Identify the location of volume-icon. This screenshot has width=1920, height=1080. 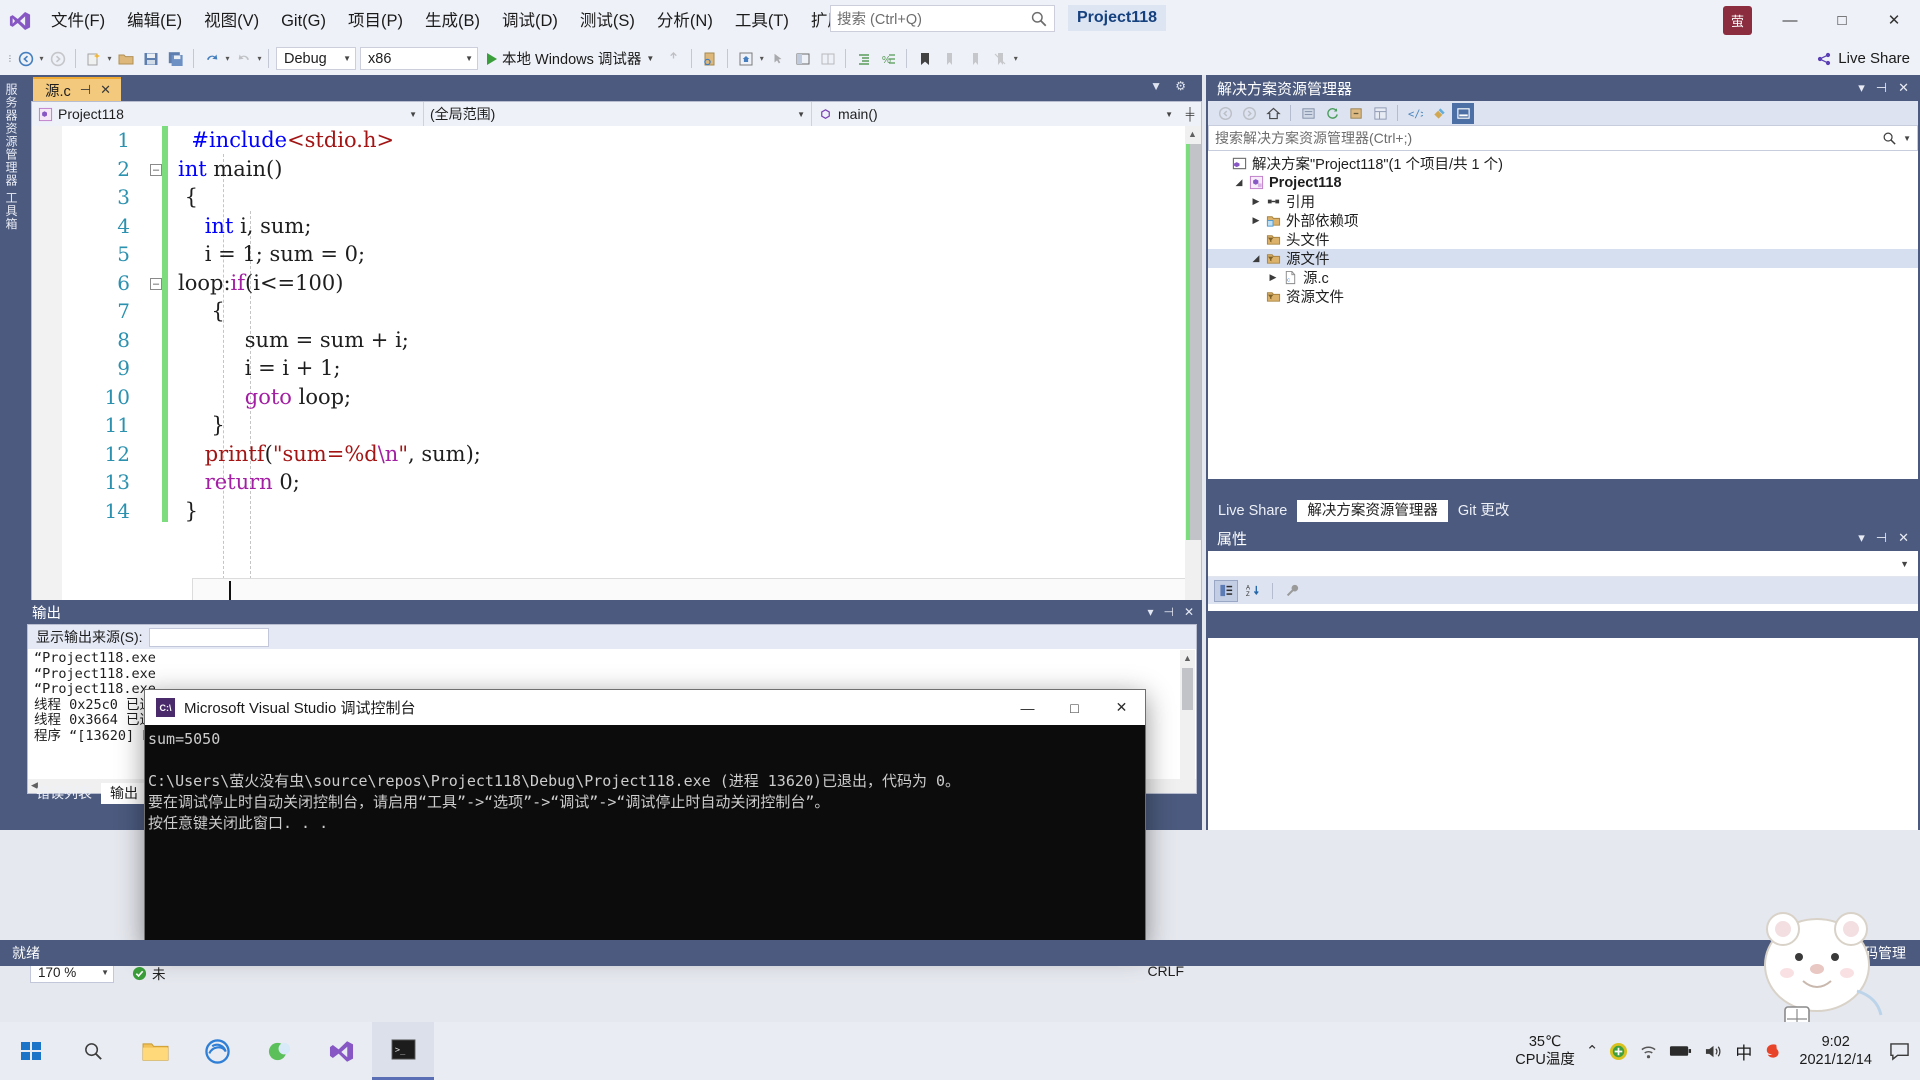
(1713, 1051).